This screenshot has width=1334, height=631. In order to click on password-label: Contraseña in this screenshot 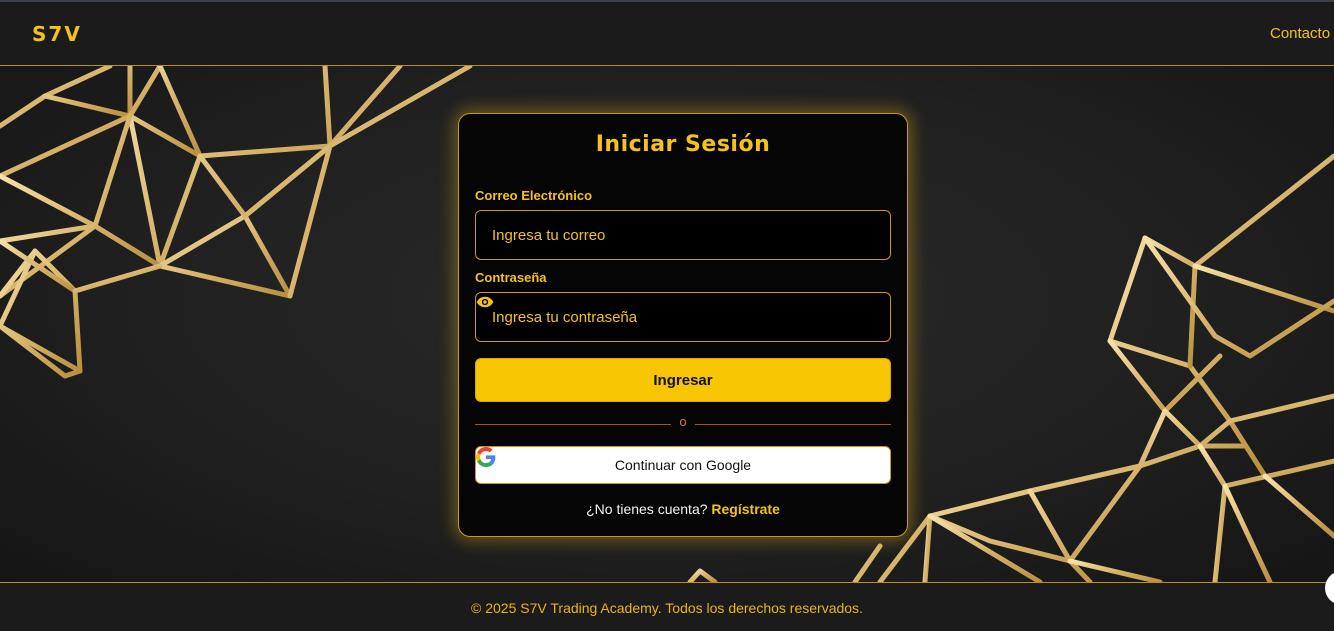, I will do `click(511, 277)`.